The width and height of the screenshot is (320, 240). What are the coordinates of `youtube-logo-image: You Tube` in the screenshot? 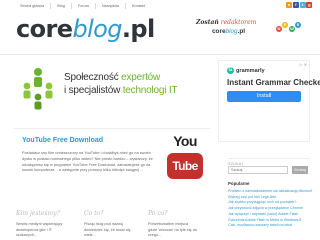 It's located at (185, 161).